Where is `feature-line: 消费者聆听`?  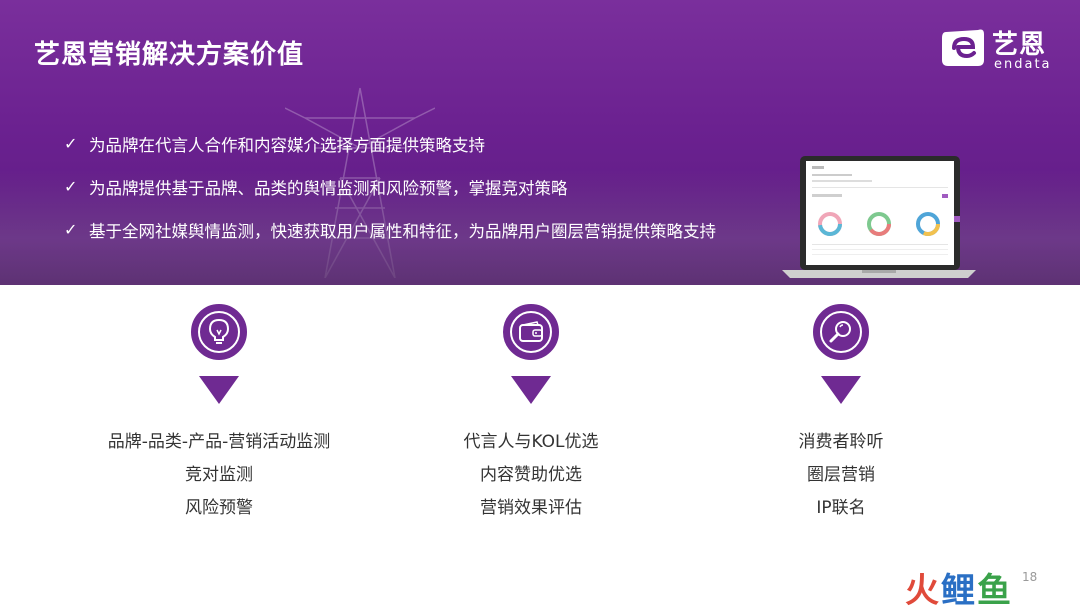
feature-line: 消费者聆听 is located at coordinates (841, 442).